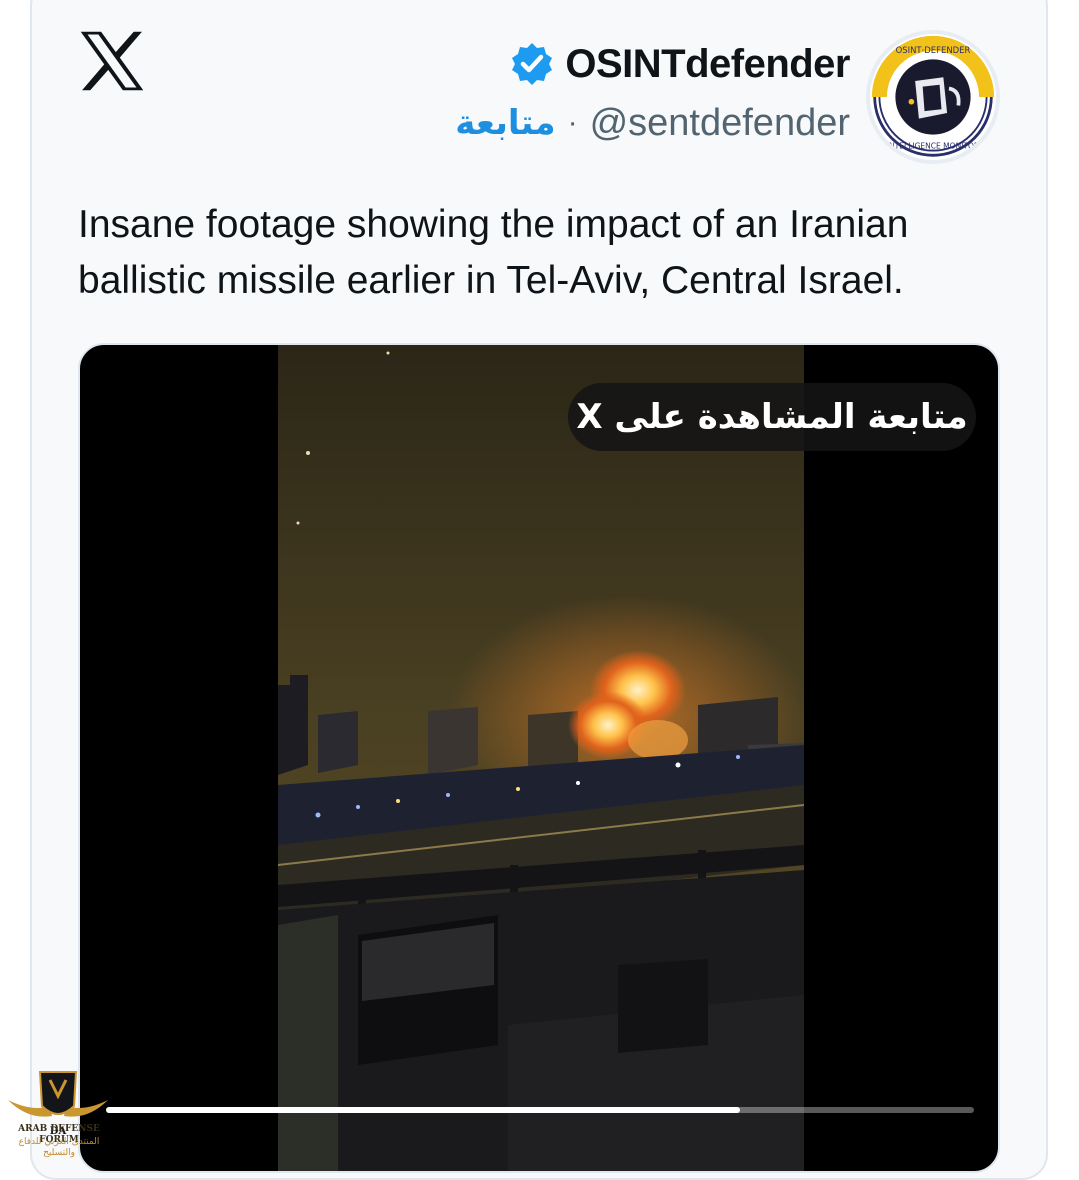 Image resolution: width=1079 pixels, height=1180 pixels. I want to click on author-display-name: OSINTdefender, so click(707, 64).